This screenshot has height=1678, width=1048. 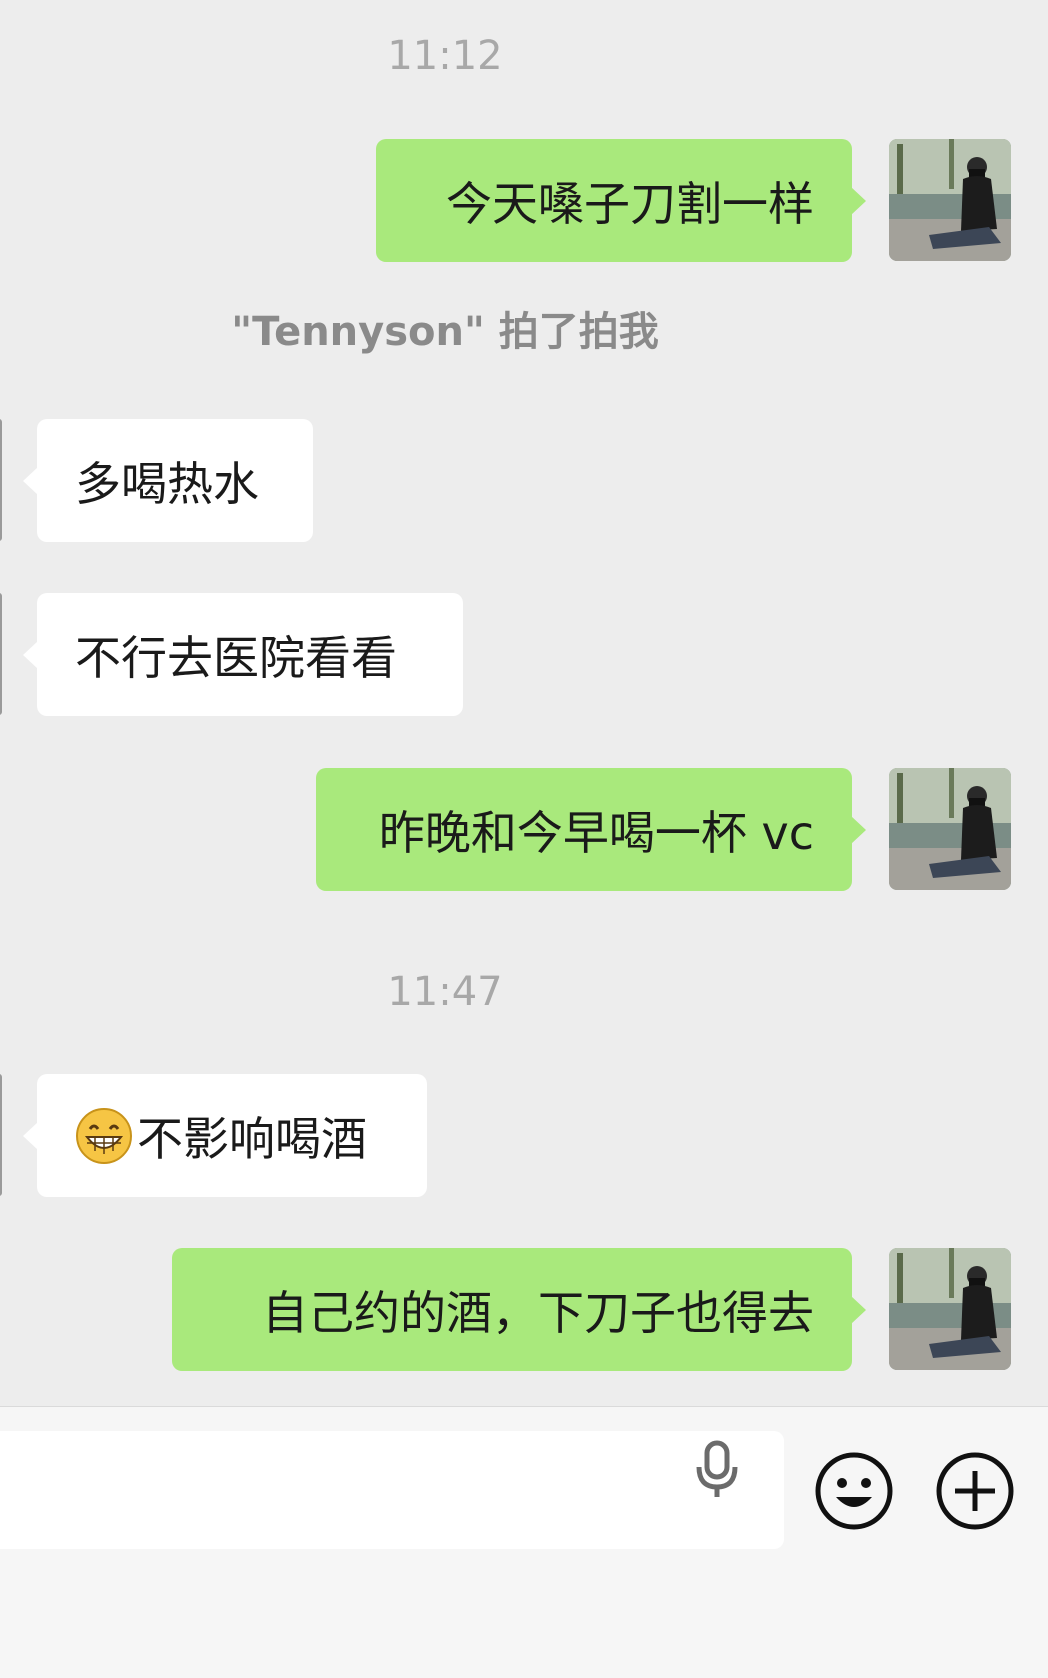 What do you see at coordinates (445, 332) in the screenshot?
I see `pat-notice: "Tennyson" 拍了拍我` at bounding box center [445, 332].